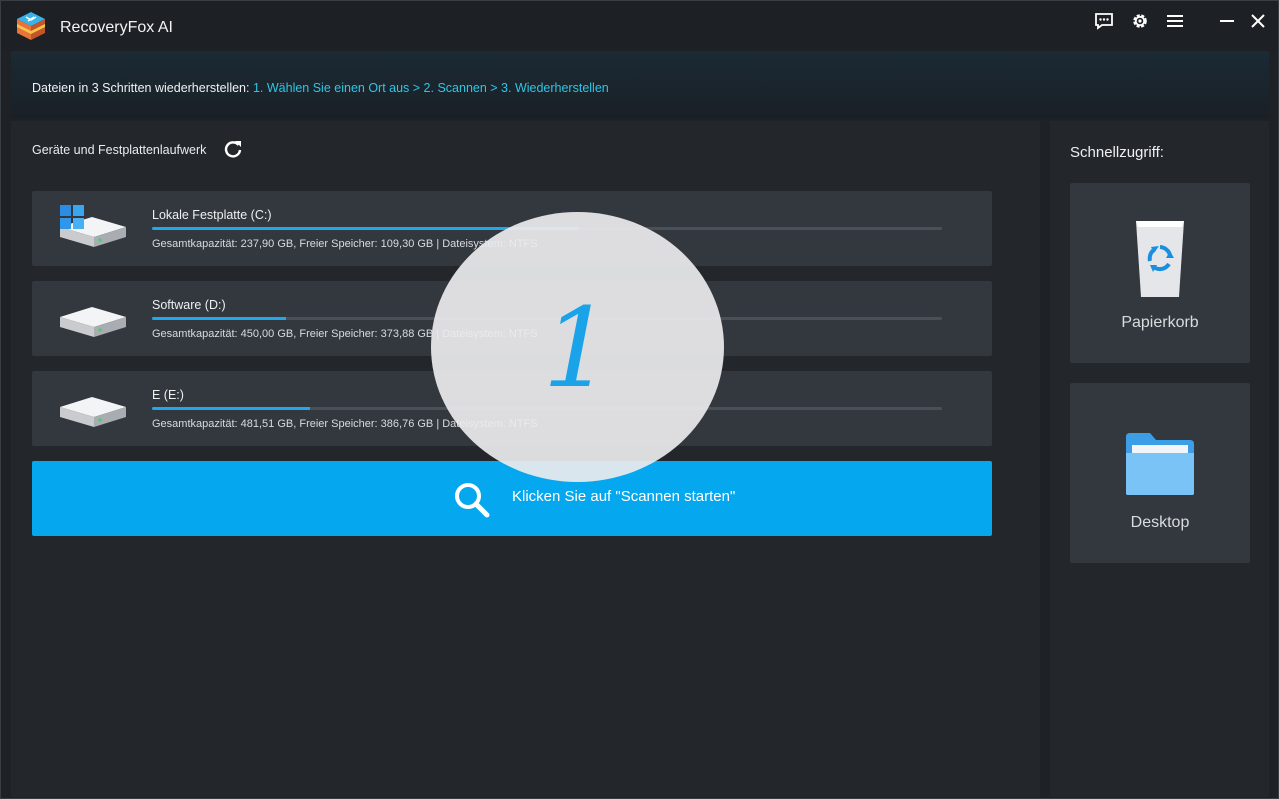 Image resolution: width=1279 pixels, height=799 pixels. What do you see at coordinates (1117, 152) in the screenshot?
I see `quick-access-title: Schnellzugriff:` at bounding box center [1117, 152].